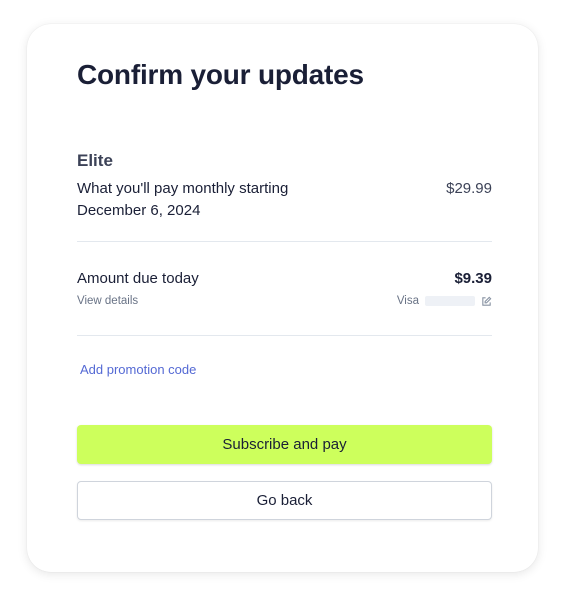 The image size is (565, 600). I want to click on plan-name: Elite, so click(95, 160).